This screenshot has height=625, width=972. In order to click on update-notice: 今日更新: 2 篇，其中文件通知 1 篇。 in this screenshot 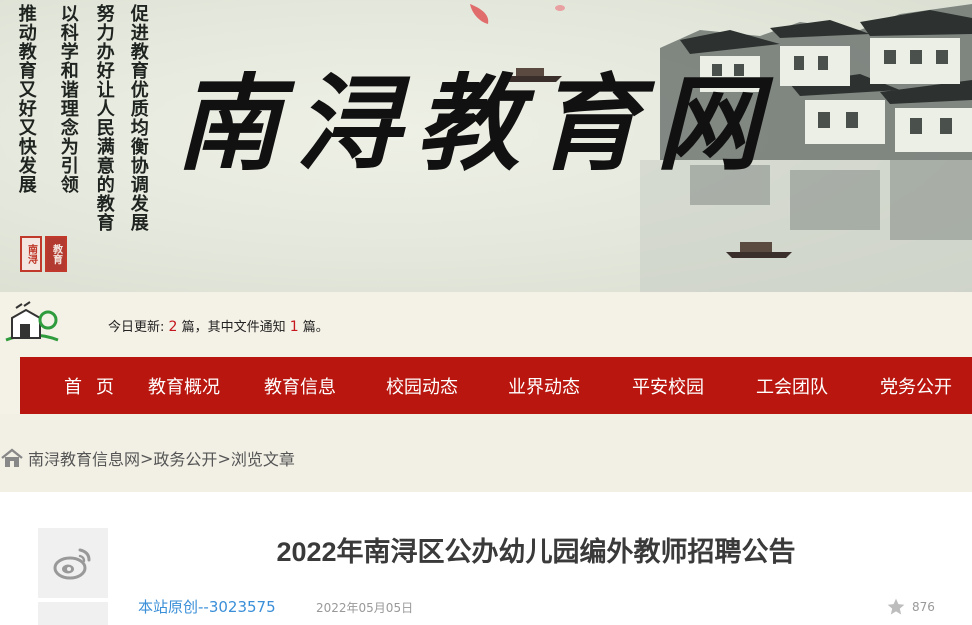, I will do `click(218, 325)`.